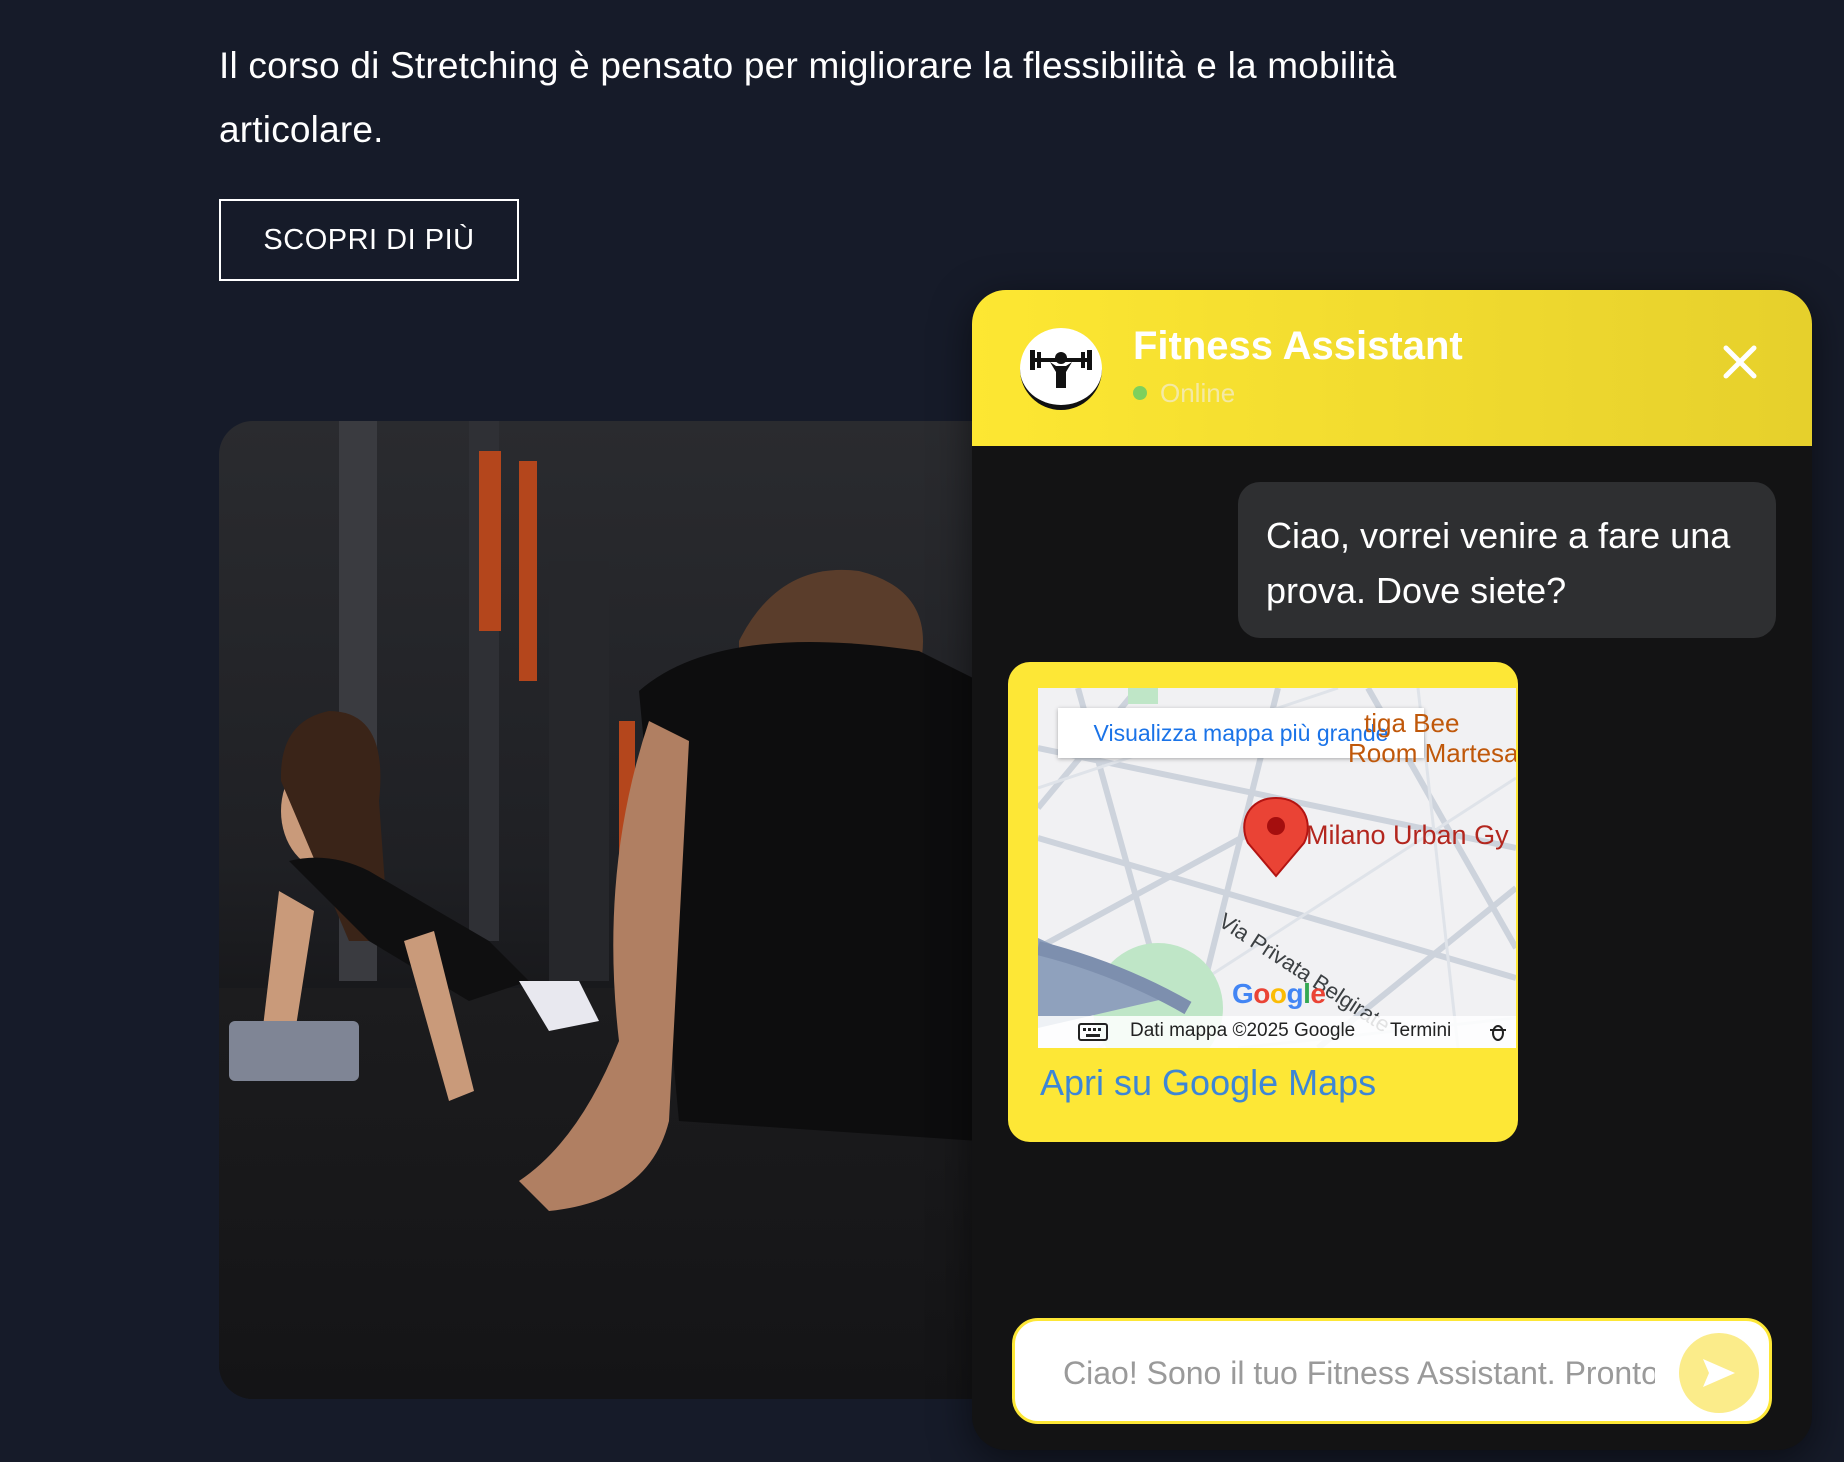  What do you see at coordinates (1420, 1031) in the screenshot?
I see `map-terms-link: Termini` at bounding box center [1420, 1031].